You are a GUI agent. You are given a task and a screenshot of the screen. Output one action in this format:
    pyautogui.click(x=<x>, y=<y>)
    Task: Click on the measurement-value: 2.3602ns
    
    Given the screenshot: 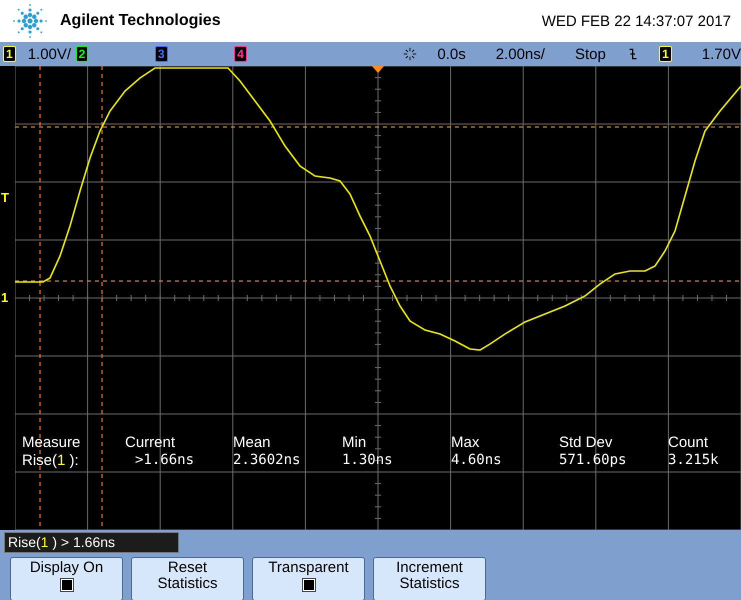 What is the action you would take?
    pyautogui.click(x=267, y=460)
    